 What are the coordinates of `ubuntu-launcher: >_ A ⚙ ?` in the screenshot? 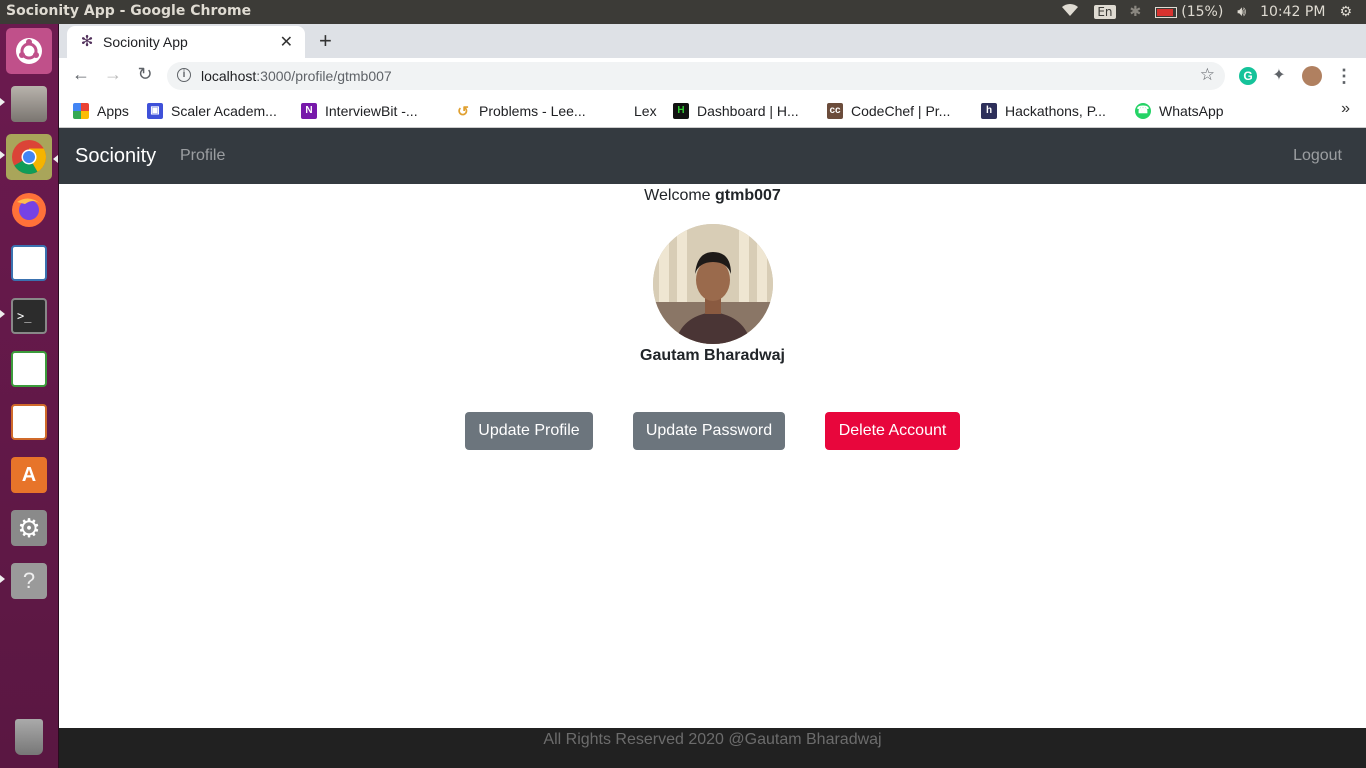 It's located at (29, 396).